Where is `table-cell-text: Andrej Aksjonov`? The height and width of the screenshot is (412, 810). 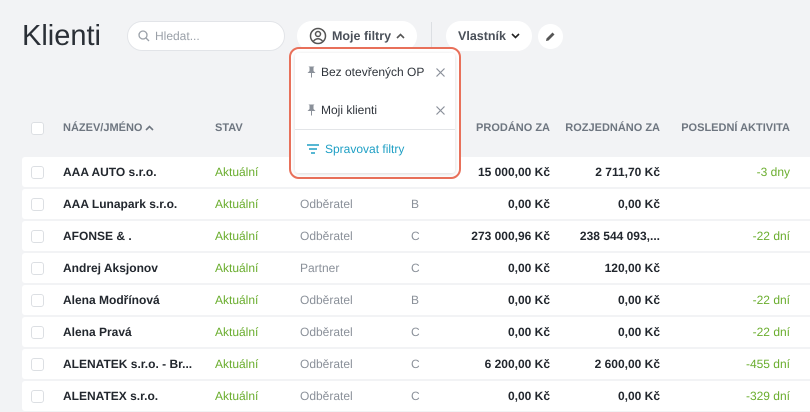 table-cell-text: Andrej Aksjonov is located at coordinates (111, 268).